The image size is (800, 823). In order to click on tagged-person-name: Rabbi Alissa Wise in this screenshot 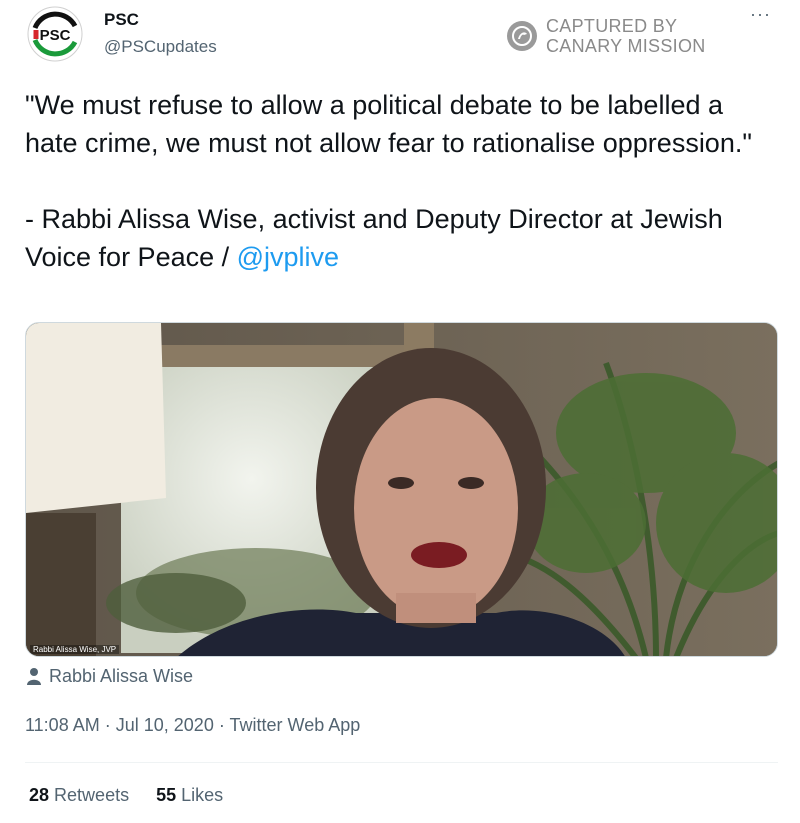, I will do `click(121, 676)`.